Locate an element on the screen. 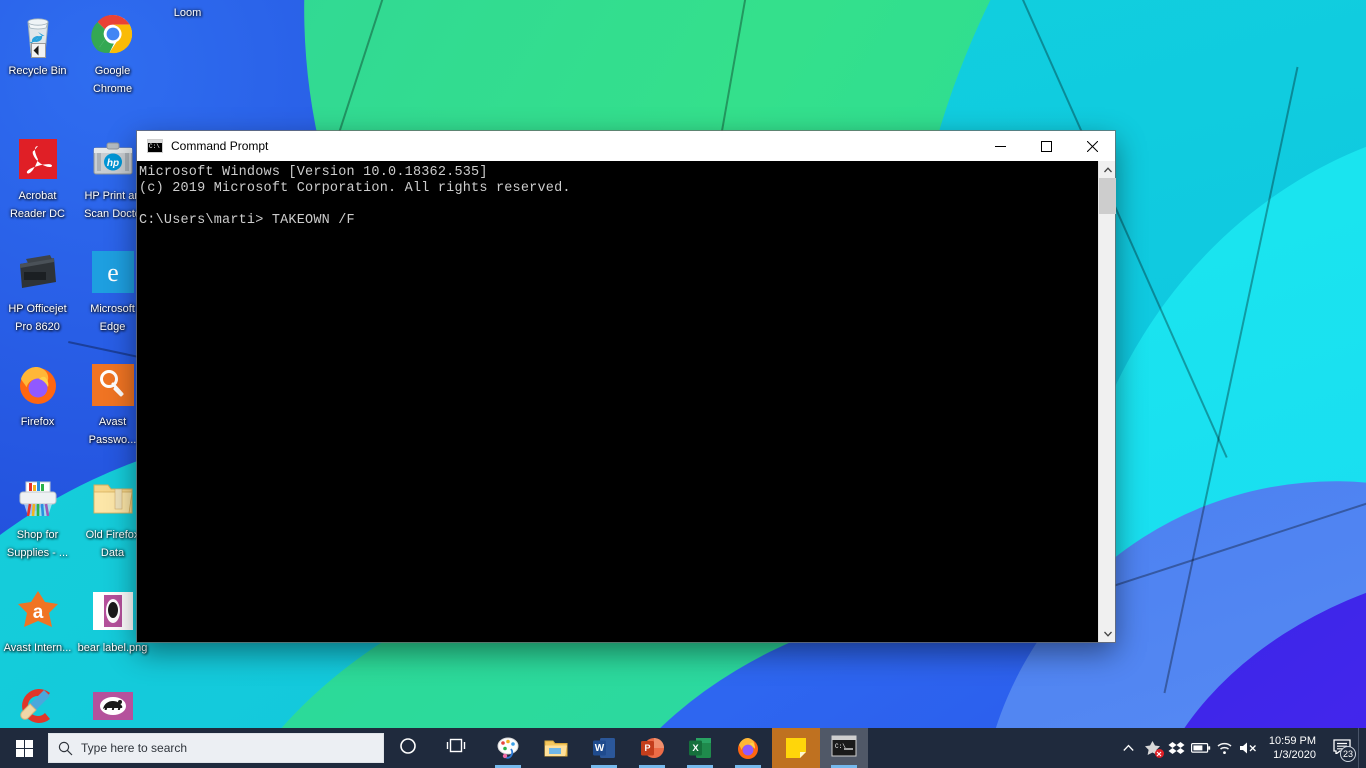 This screenshot has width=1366, height=768. window-title: Command Prompt is located at coordinates (220, 146).